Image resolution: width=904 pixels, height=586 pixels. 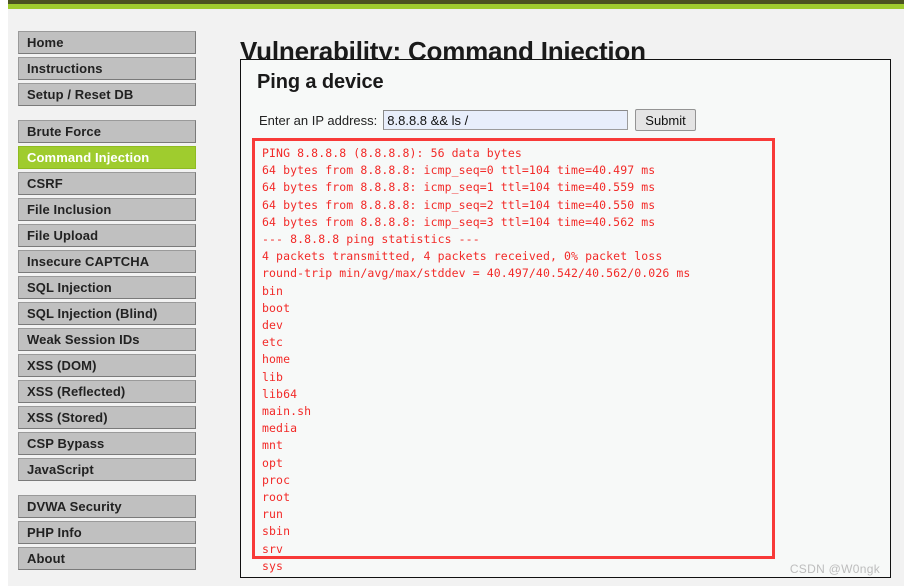 What do you see at coordinates (107, 261) in the screenshot?
I see `sidebar-item-insecure-captcha: Insecure CAPTCHA` at bounding box center [107, 261].